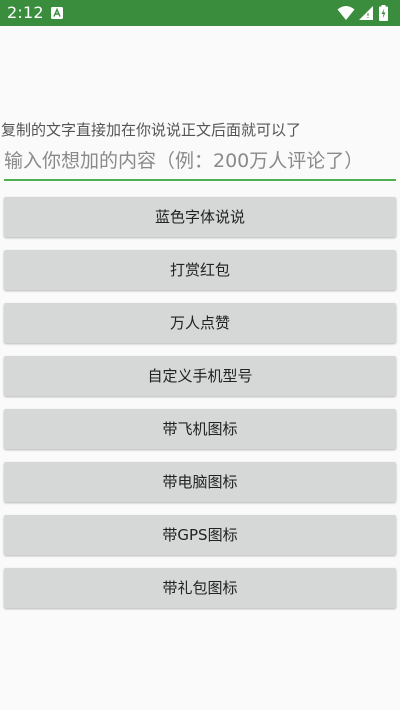 This screenshot has width=400, height=710. I want to click on notification-a-icon, so click(57, 13).